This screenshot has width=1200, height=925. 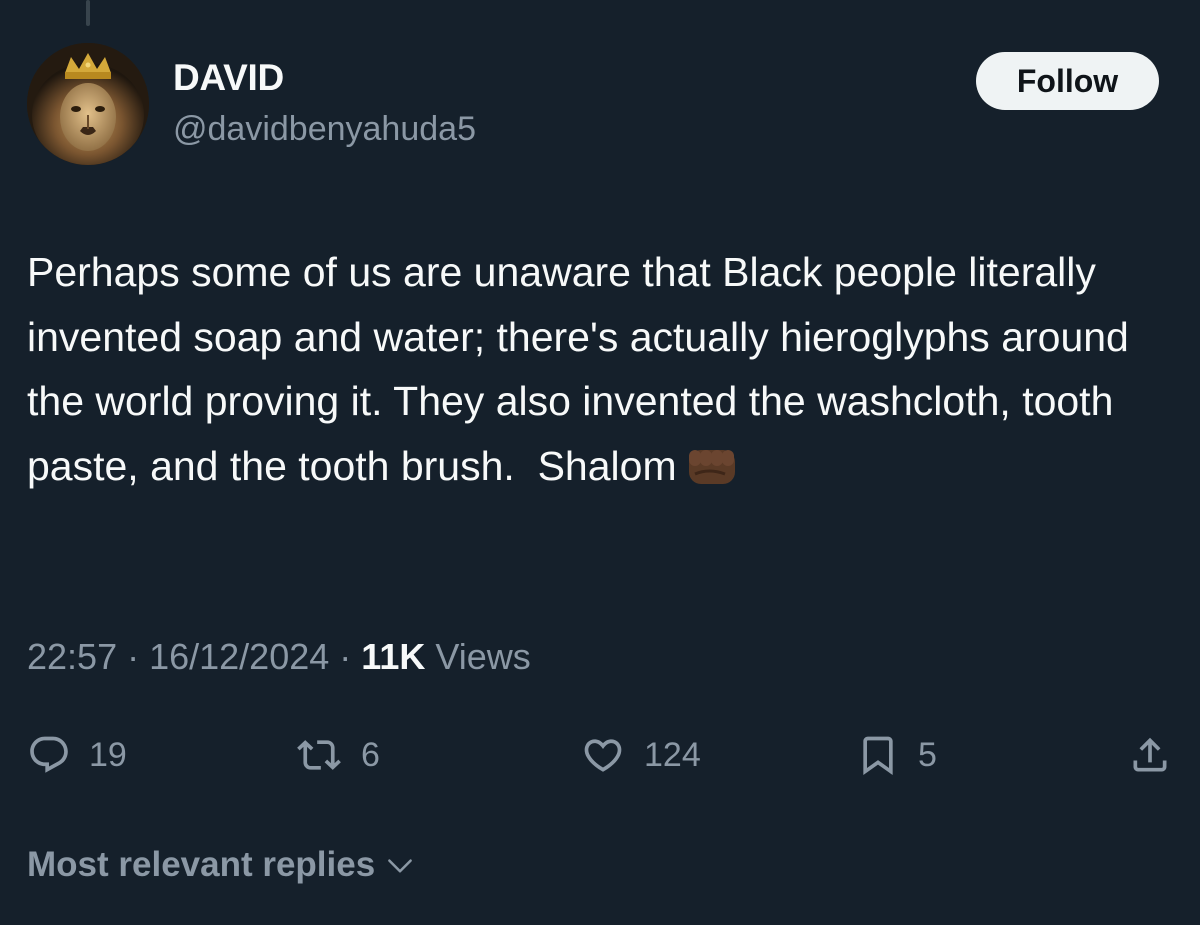 What do you see at coordinates (713, 474) in the screenshot?
I see `raised-fist-emoji-icon` at bounding box center [713, 474].